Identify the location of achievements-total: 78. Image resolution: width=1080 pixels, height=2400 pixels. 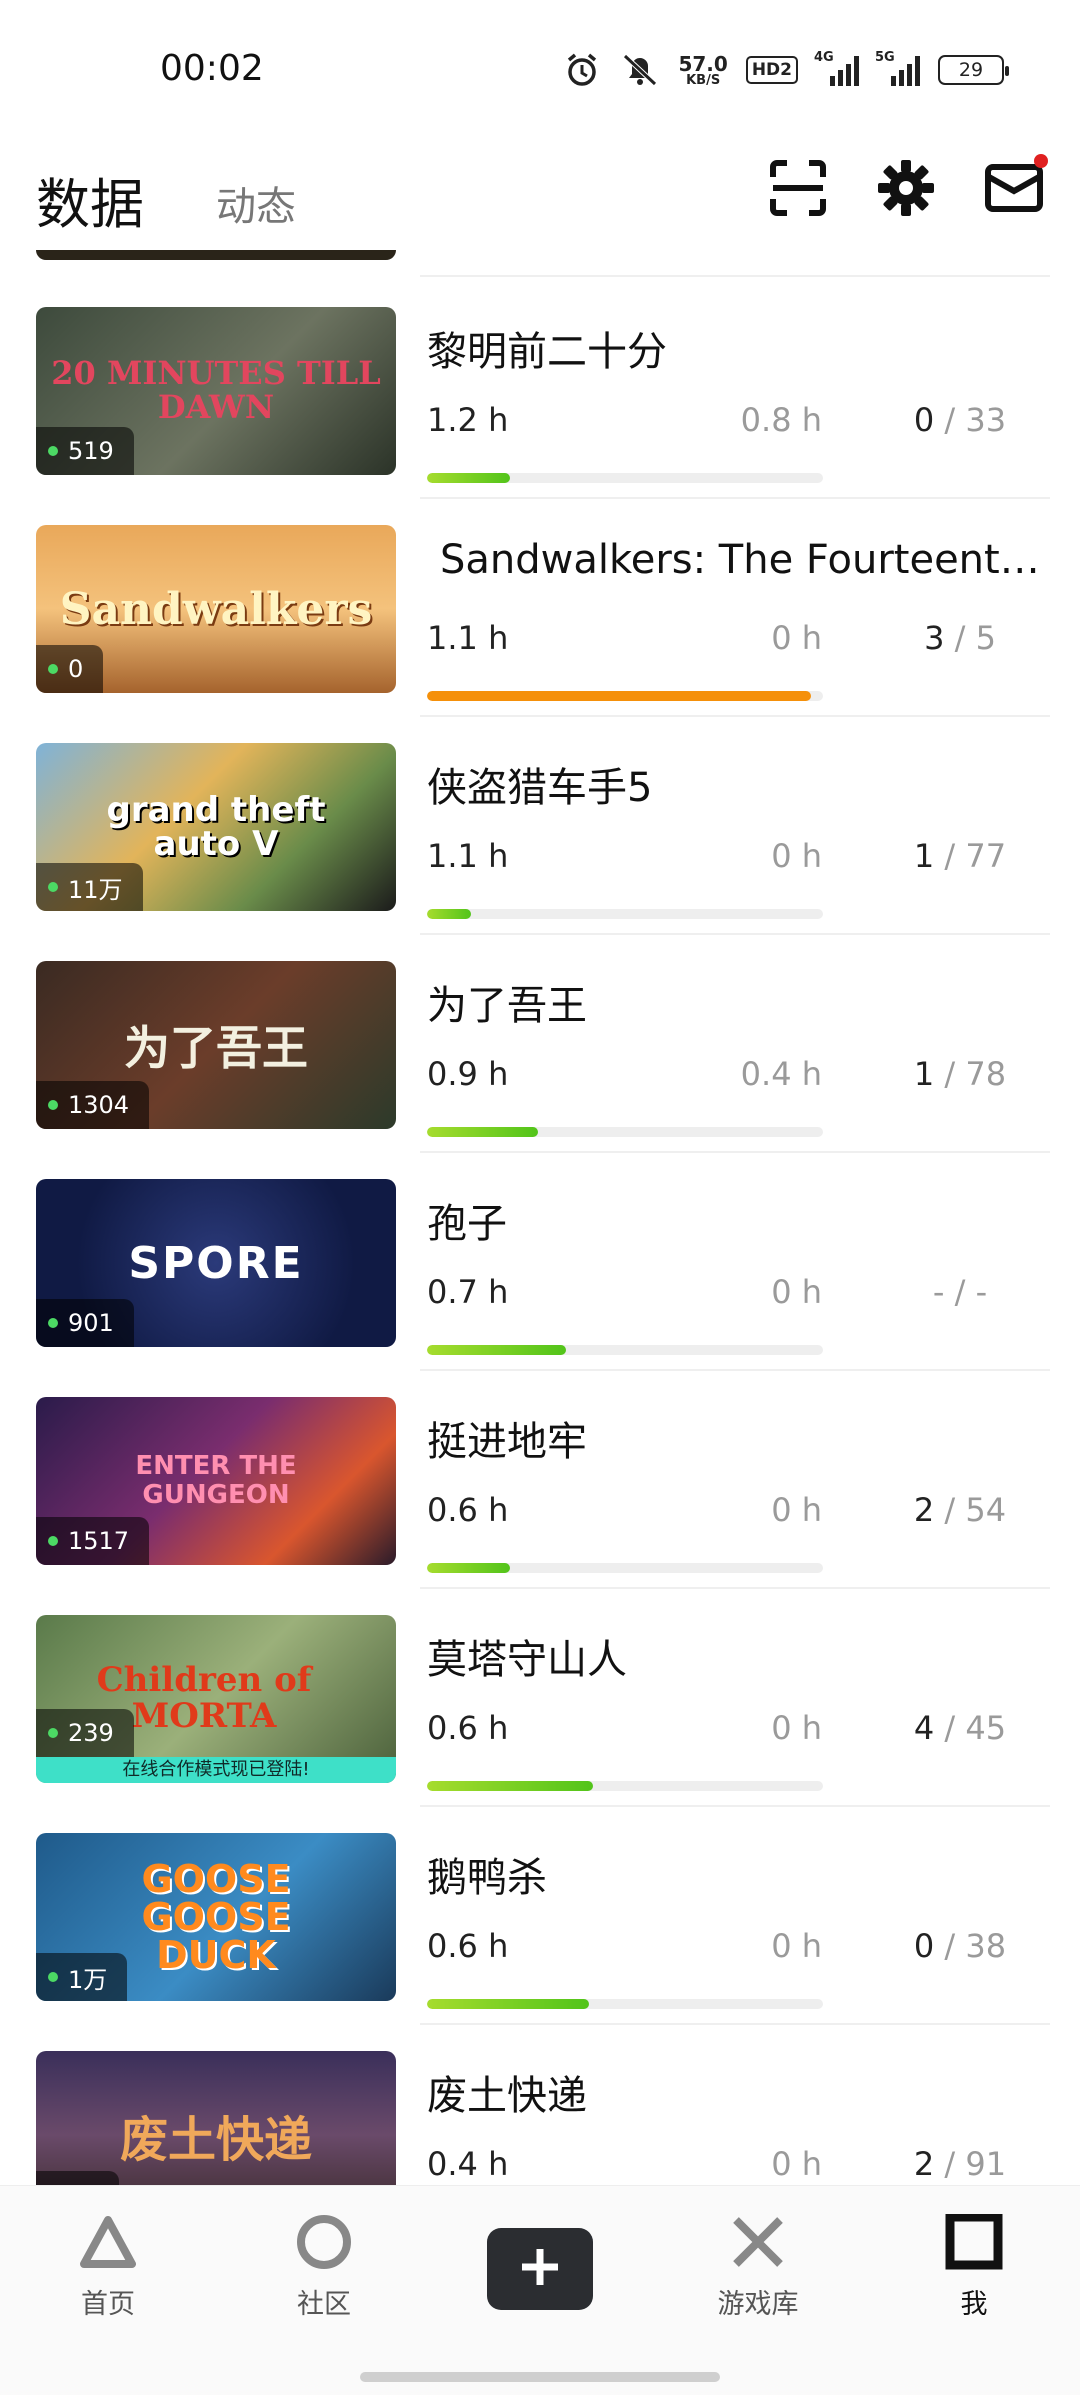
(986, 1074).